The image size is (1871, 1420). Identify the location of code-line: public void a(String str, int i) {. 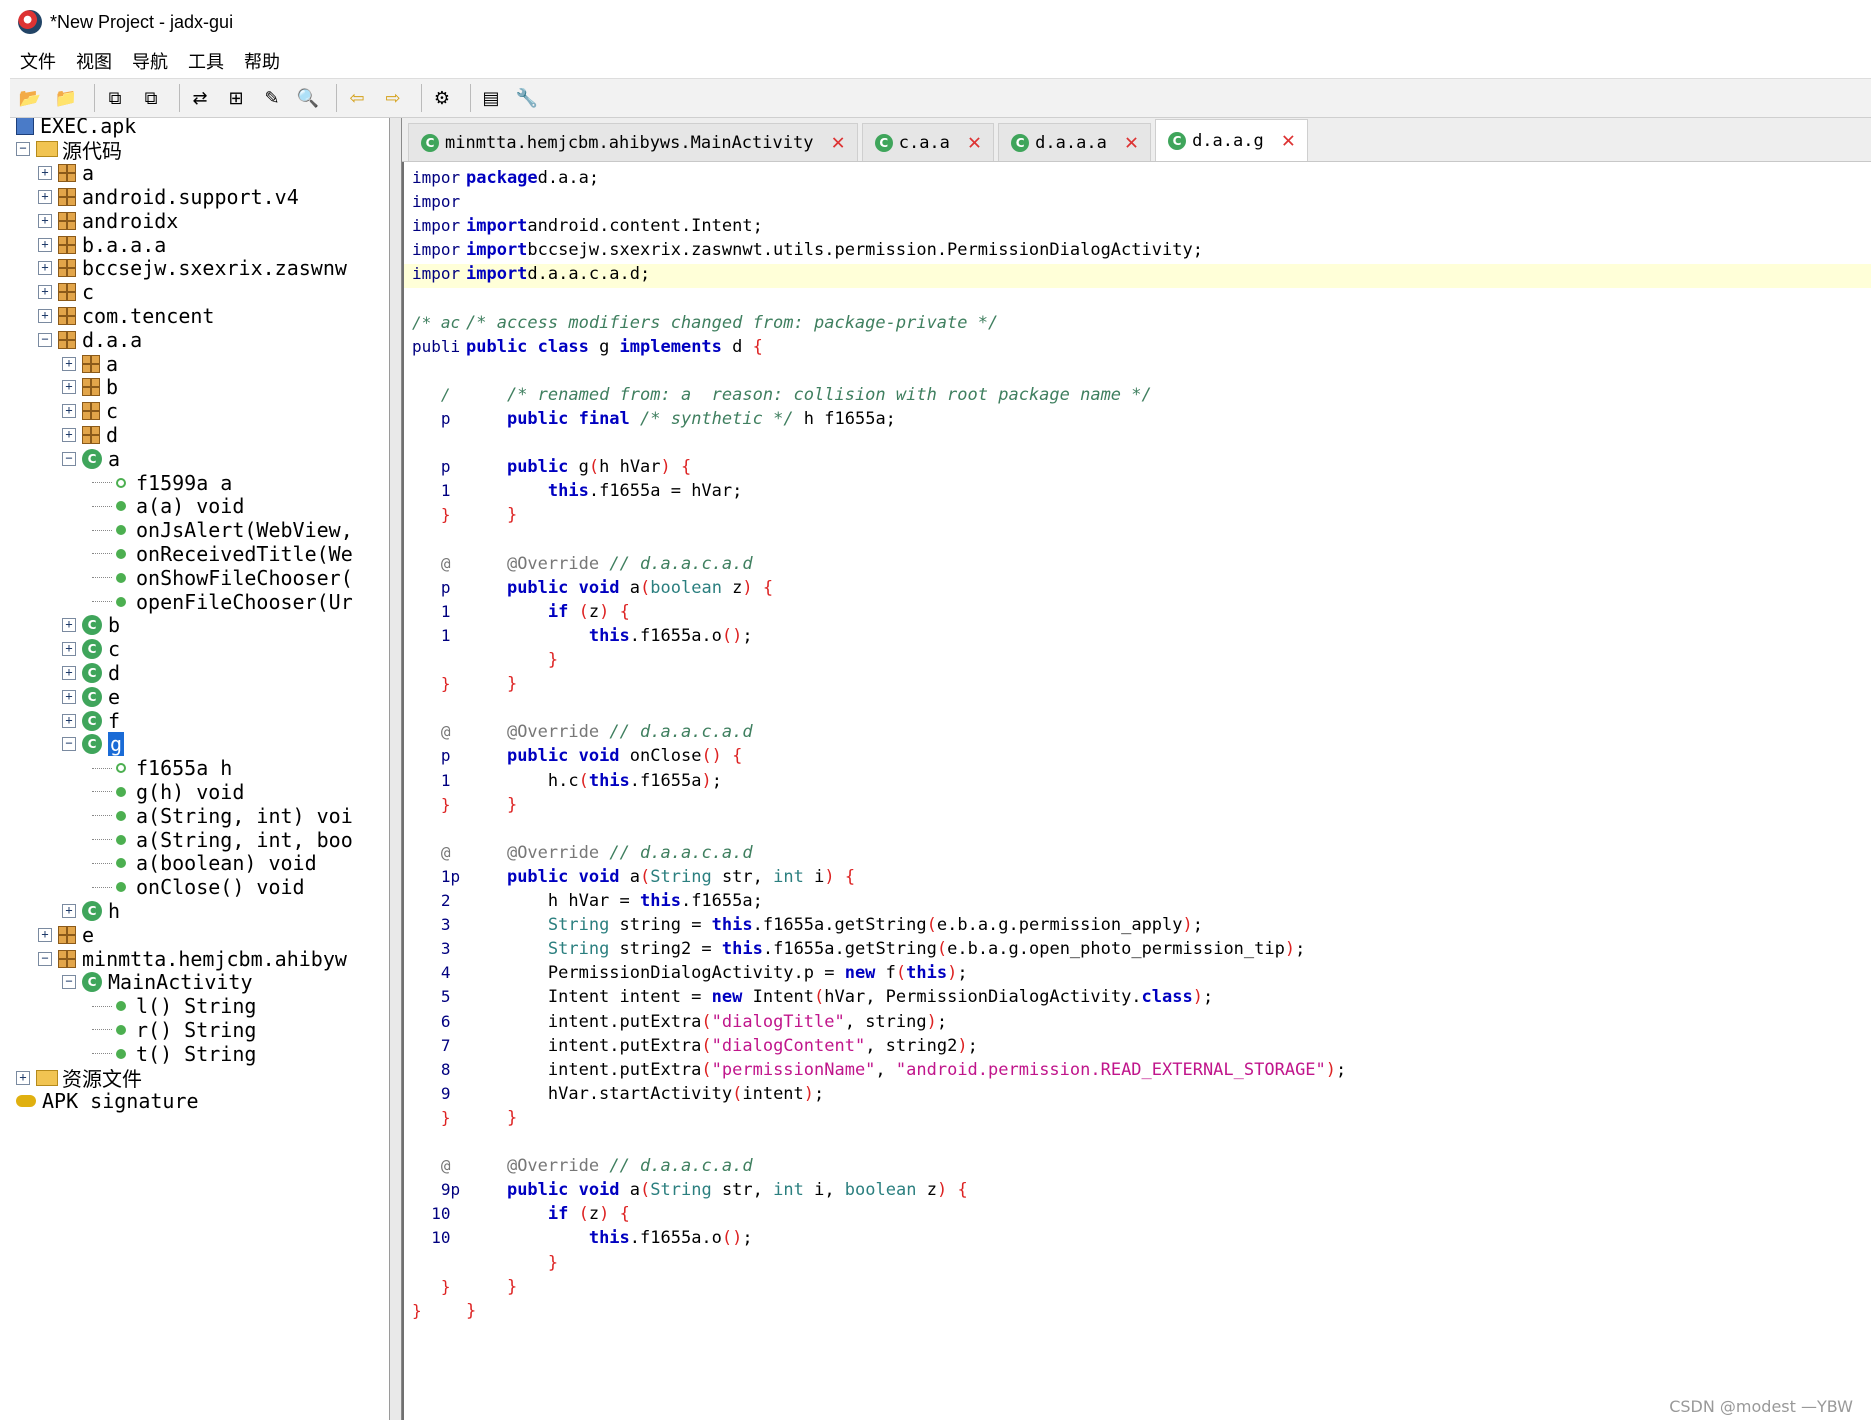
(660, 879).